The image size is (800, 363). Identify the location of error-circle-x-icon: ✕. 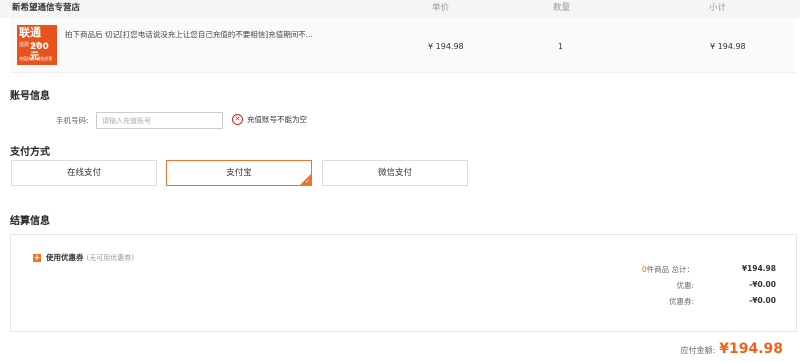
(237, 119).